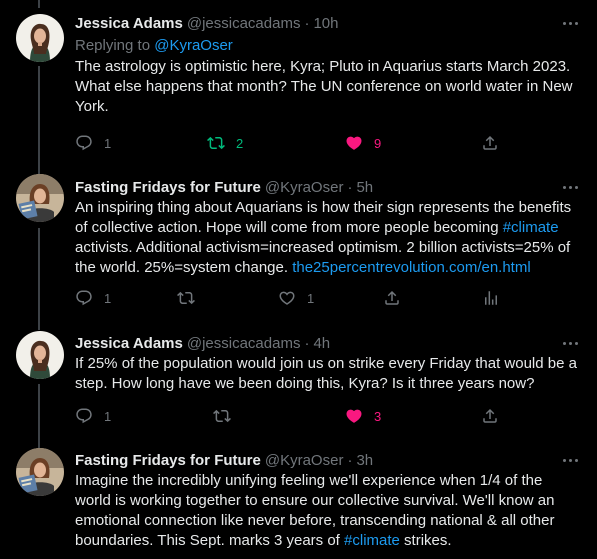 The height and width of the screenshot is (559, 597). I want to click on replying-to: Replying to @KyraOser, so click(328, 45).